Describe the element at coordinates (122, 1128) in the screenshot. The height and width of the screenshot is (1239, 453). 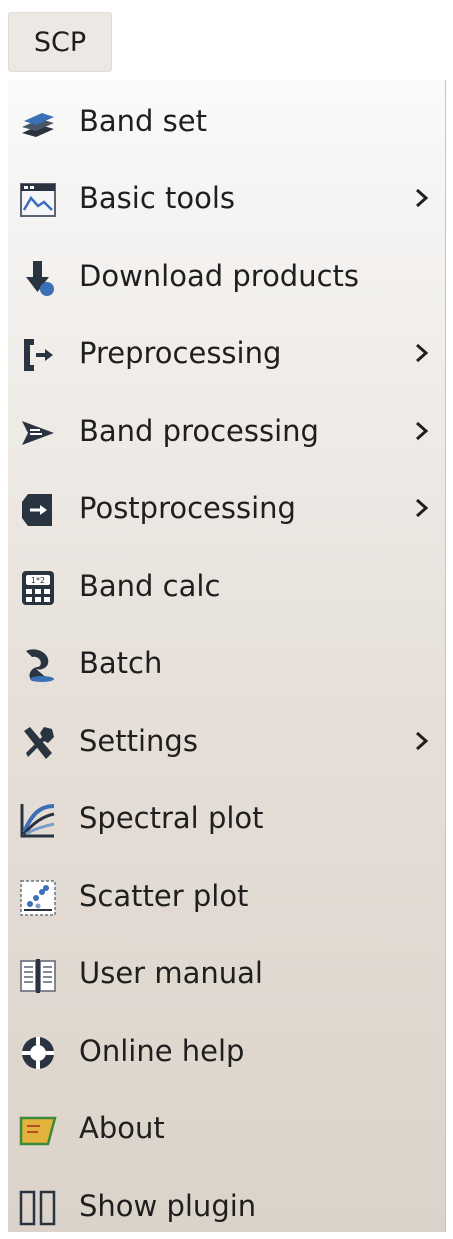
I see `menu-item-label: About` at that location.